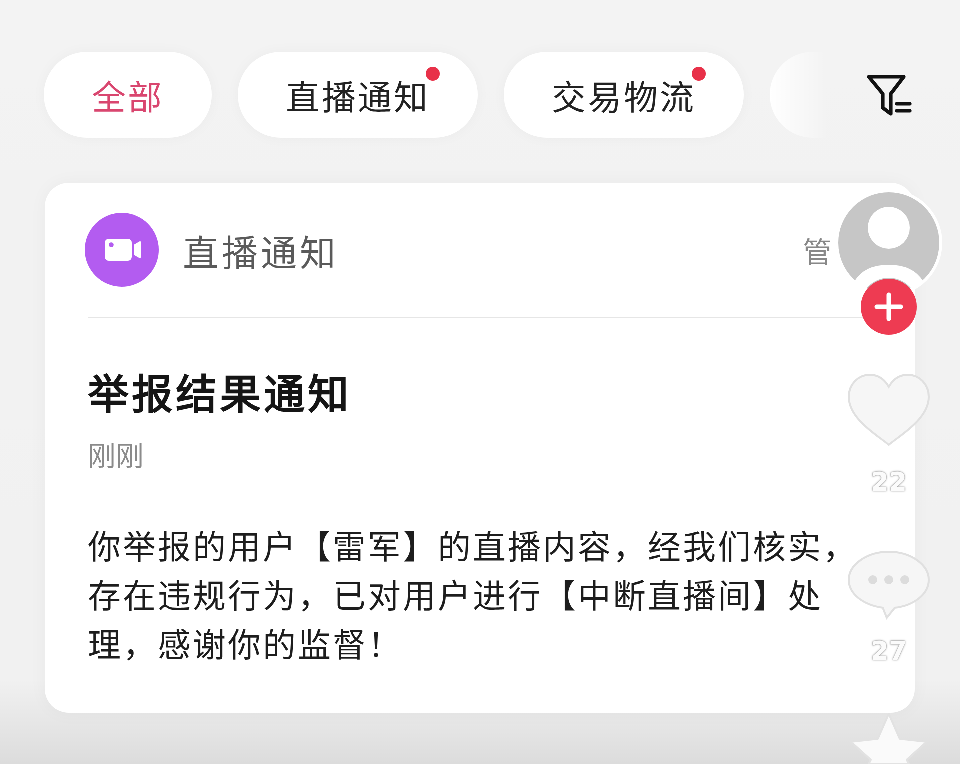 This screenshot has height=764, width=960. I want to click on notification-title: 举报结果通知, so click(220, 395).